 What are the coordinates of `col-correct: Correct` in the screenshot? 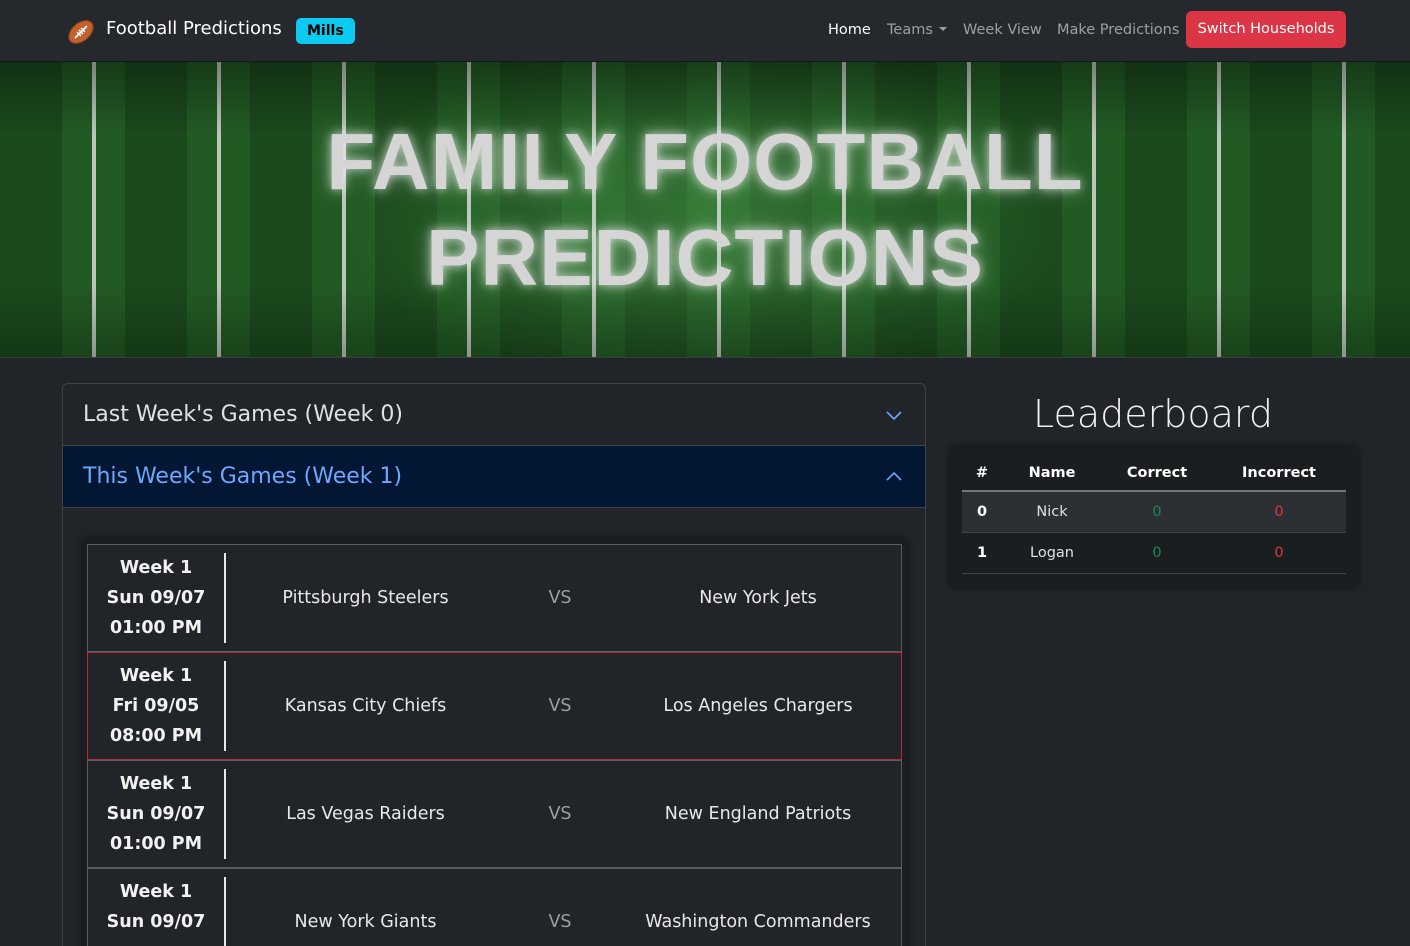 It's located at (1157, 473).